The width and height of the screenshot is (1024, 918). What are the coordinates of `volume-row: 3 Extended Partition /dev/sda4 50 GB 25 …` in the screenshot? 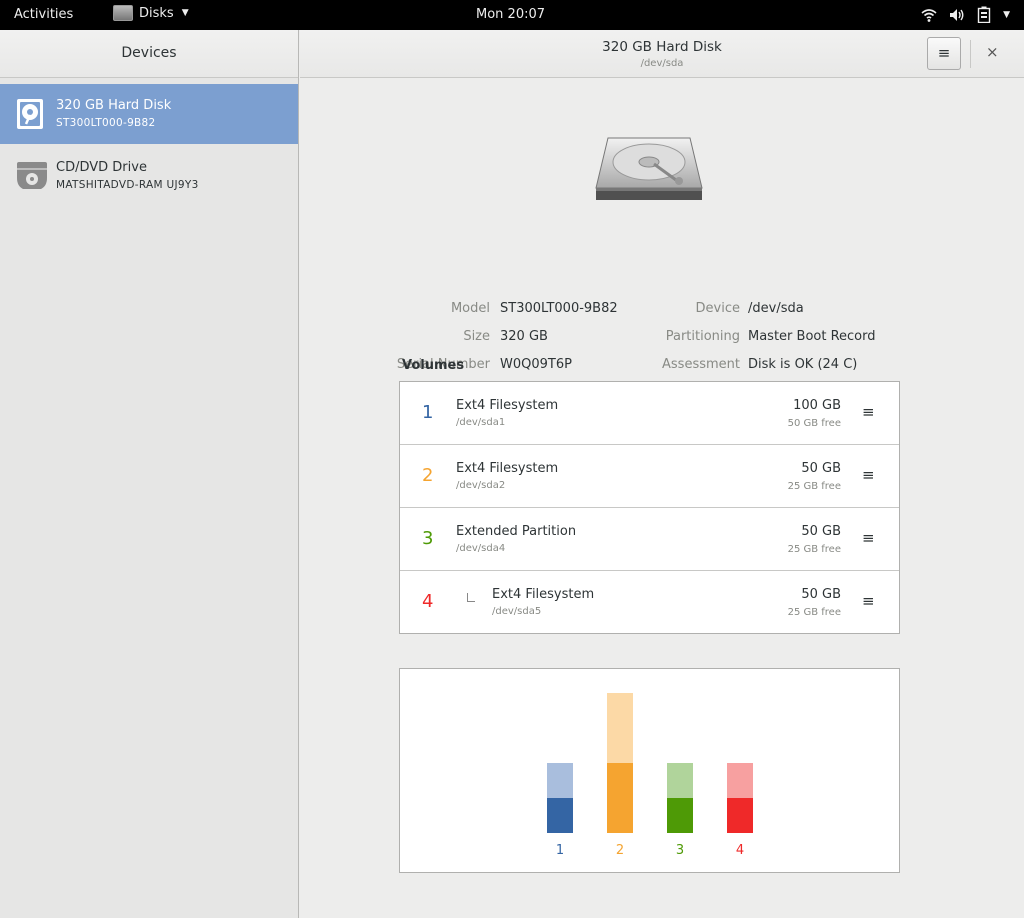 It's located at (649, 539).